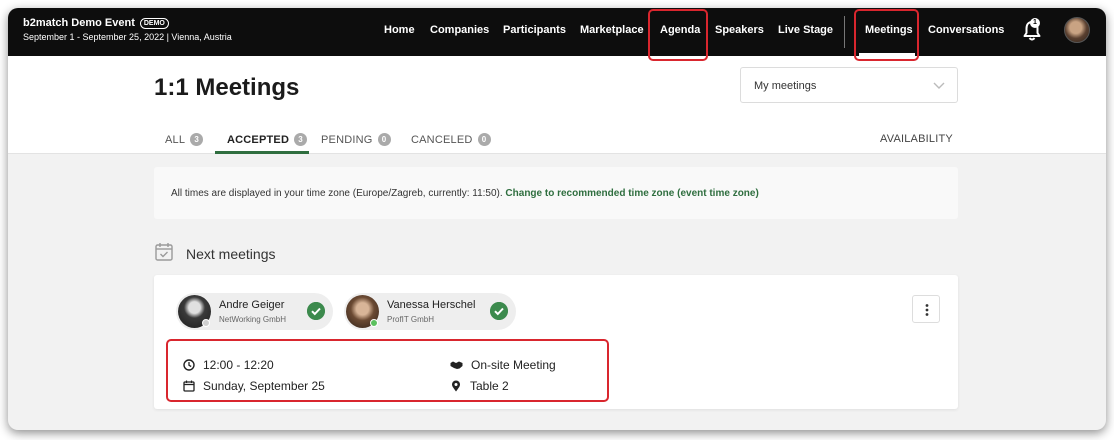 The image size is (1114, 440). I want to click on nav-speakers: Speakers, so click(739, 30).